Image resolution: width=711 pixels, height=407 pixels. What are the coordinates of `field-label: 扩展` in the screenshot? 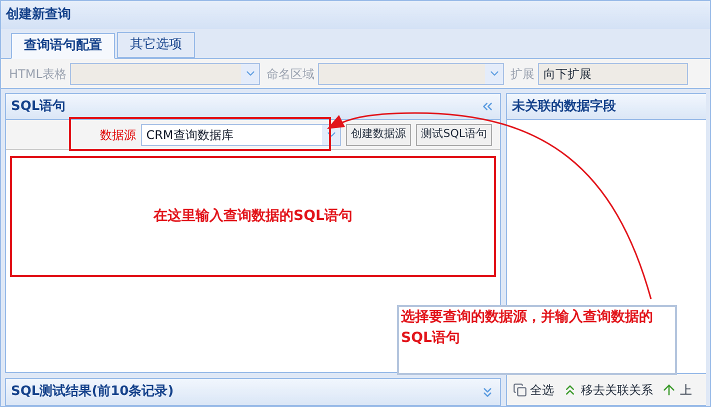 It's located at (522, 74).